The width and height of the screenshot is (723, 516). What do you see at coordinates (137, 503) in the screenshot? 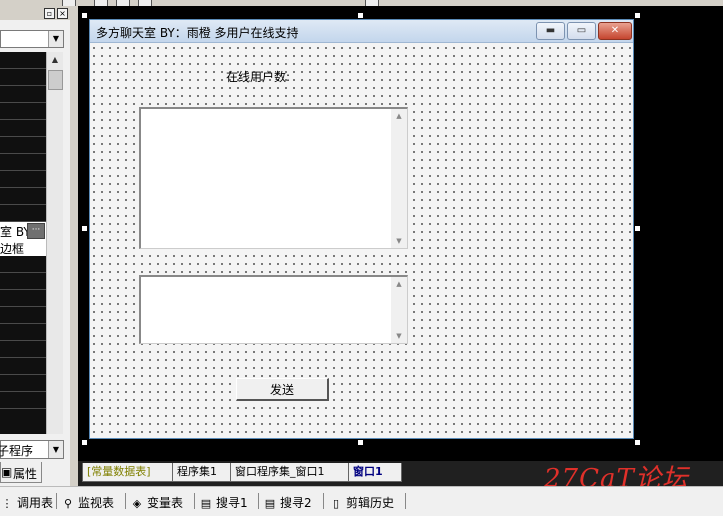
I see `variable-icon: ◈` at bounding box center [137, 503].